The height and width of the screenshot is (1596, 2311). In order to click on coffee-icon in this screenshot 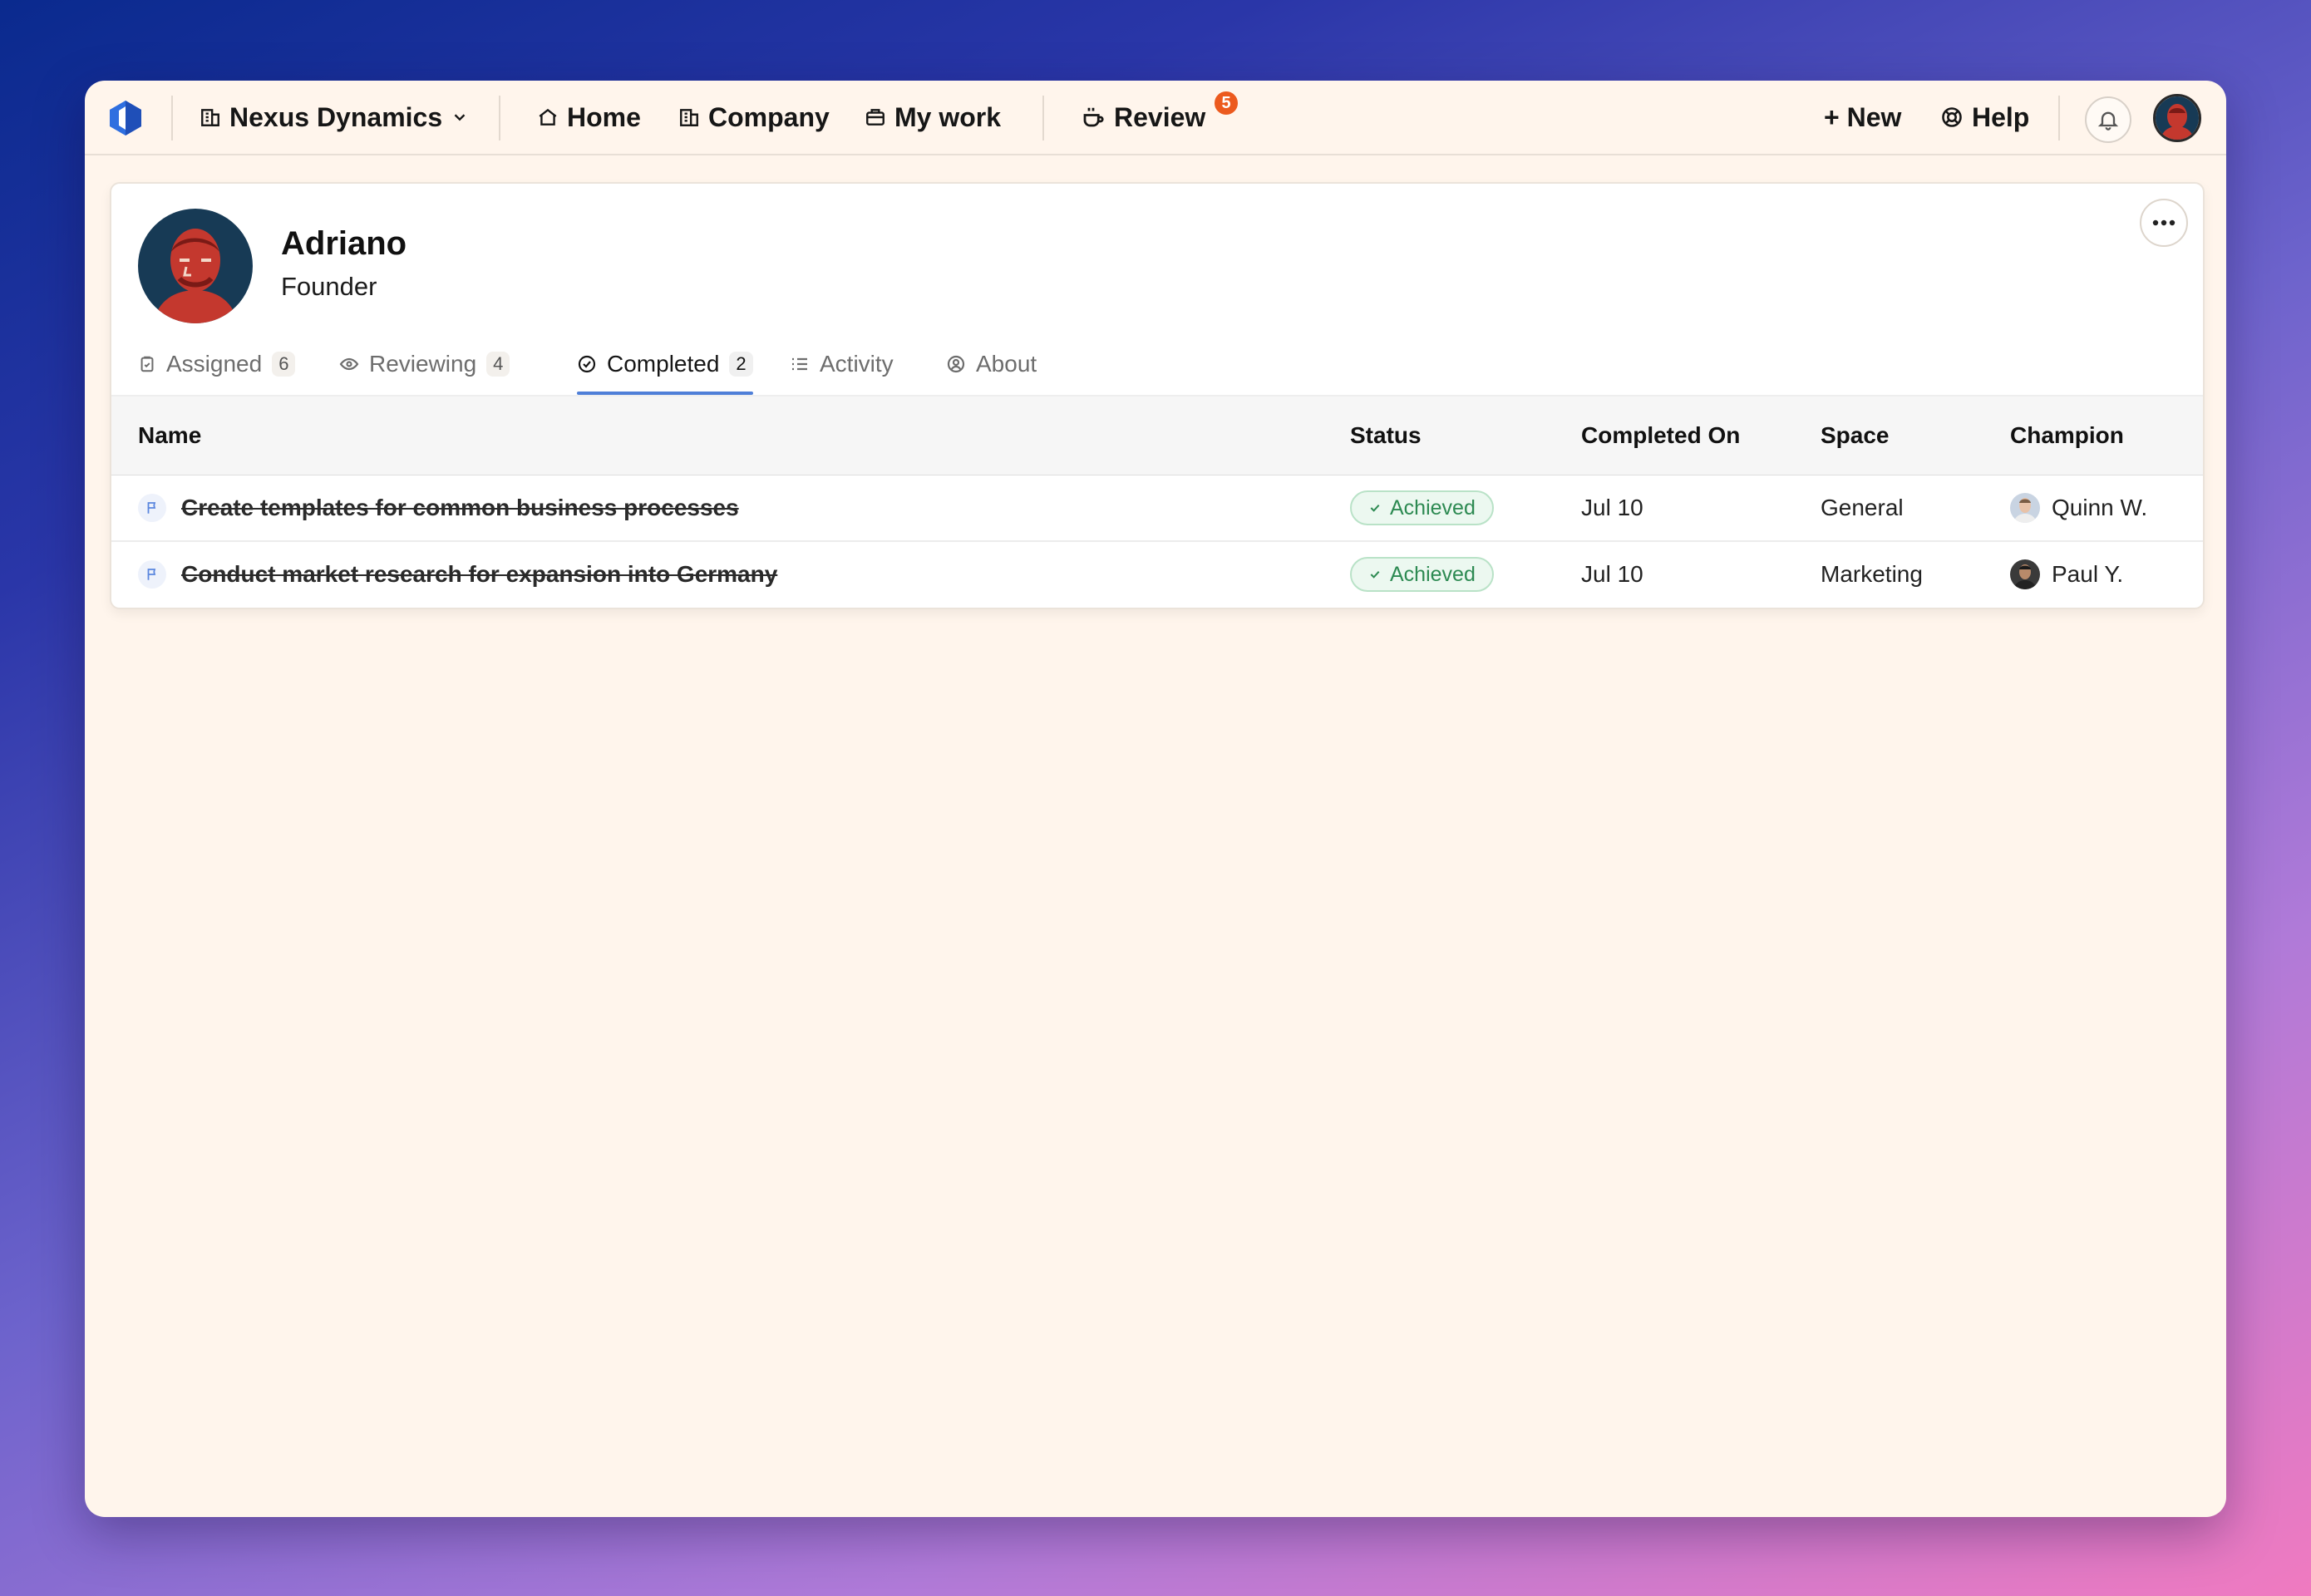, I will do `click(1094, 117)`.